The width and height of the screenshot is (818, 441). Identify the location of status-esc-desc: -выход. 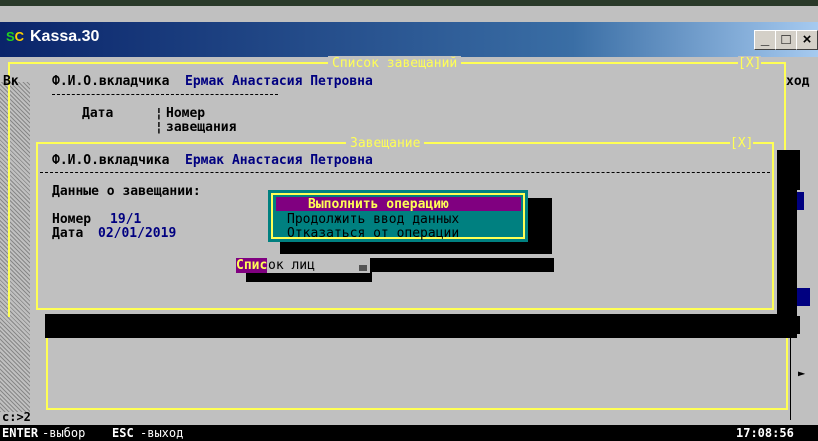
(162, 433).